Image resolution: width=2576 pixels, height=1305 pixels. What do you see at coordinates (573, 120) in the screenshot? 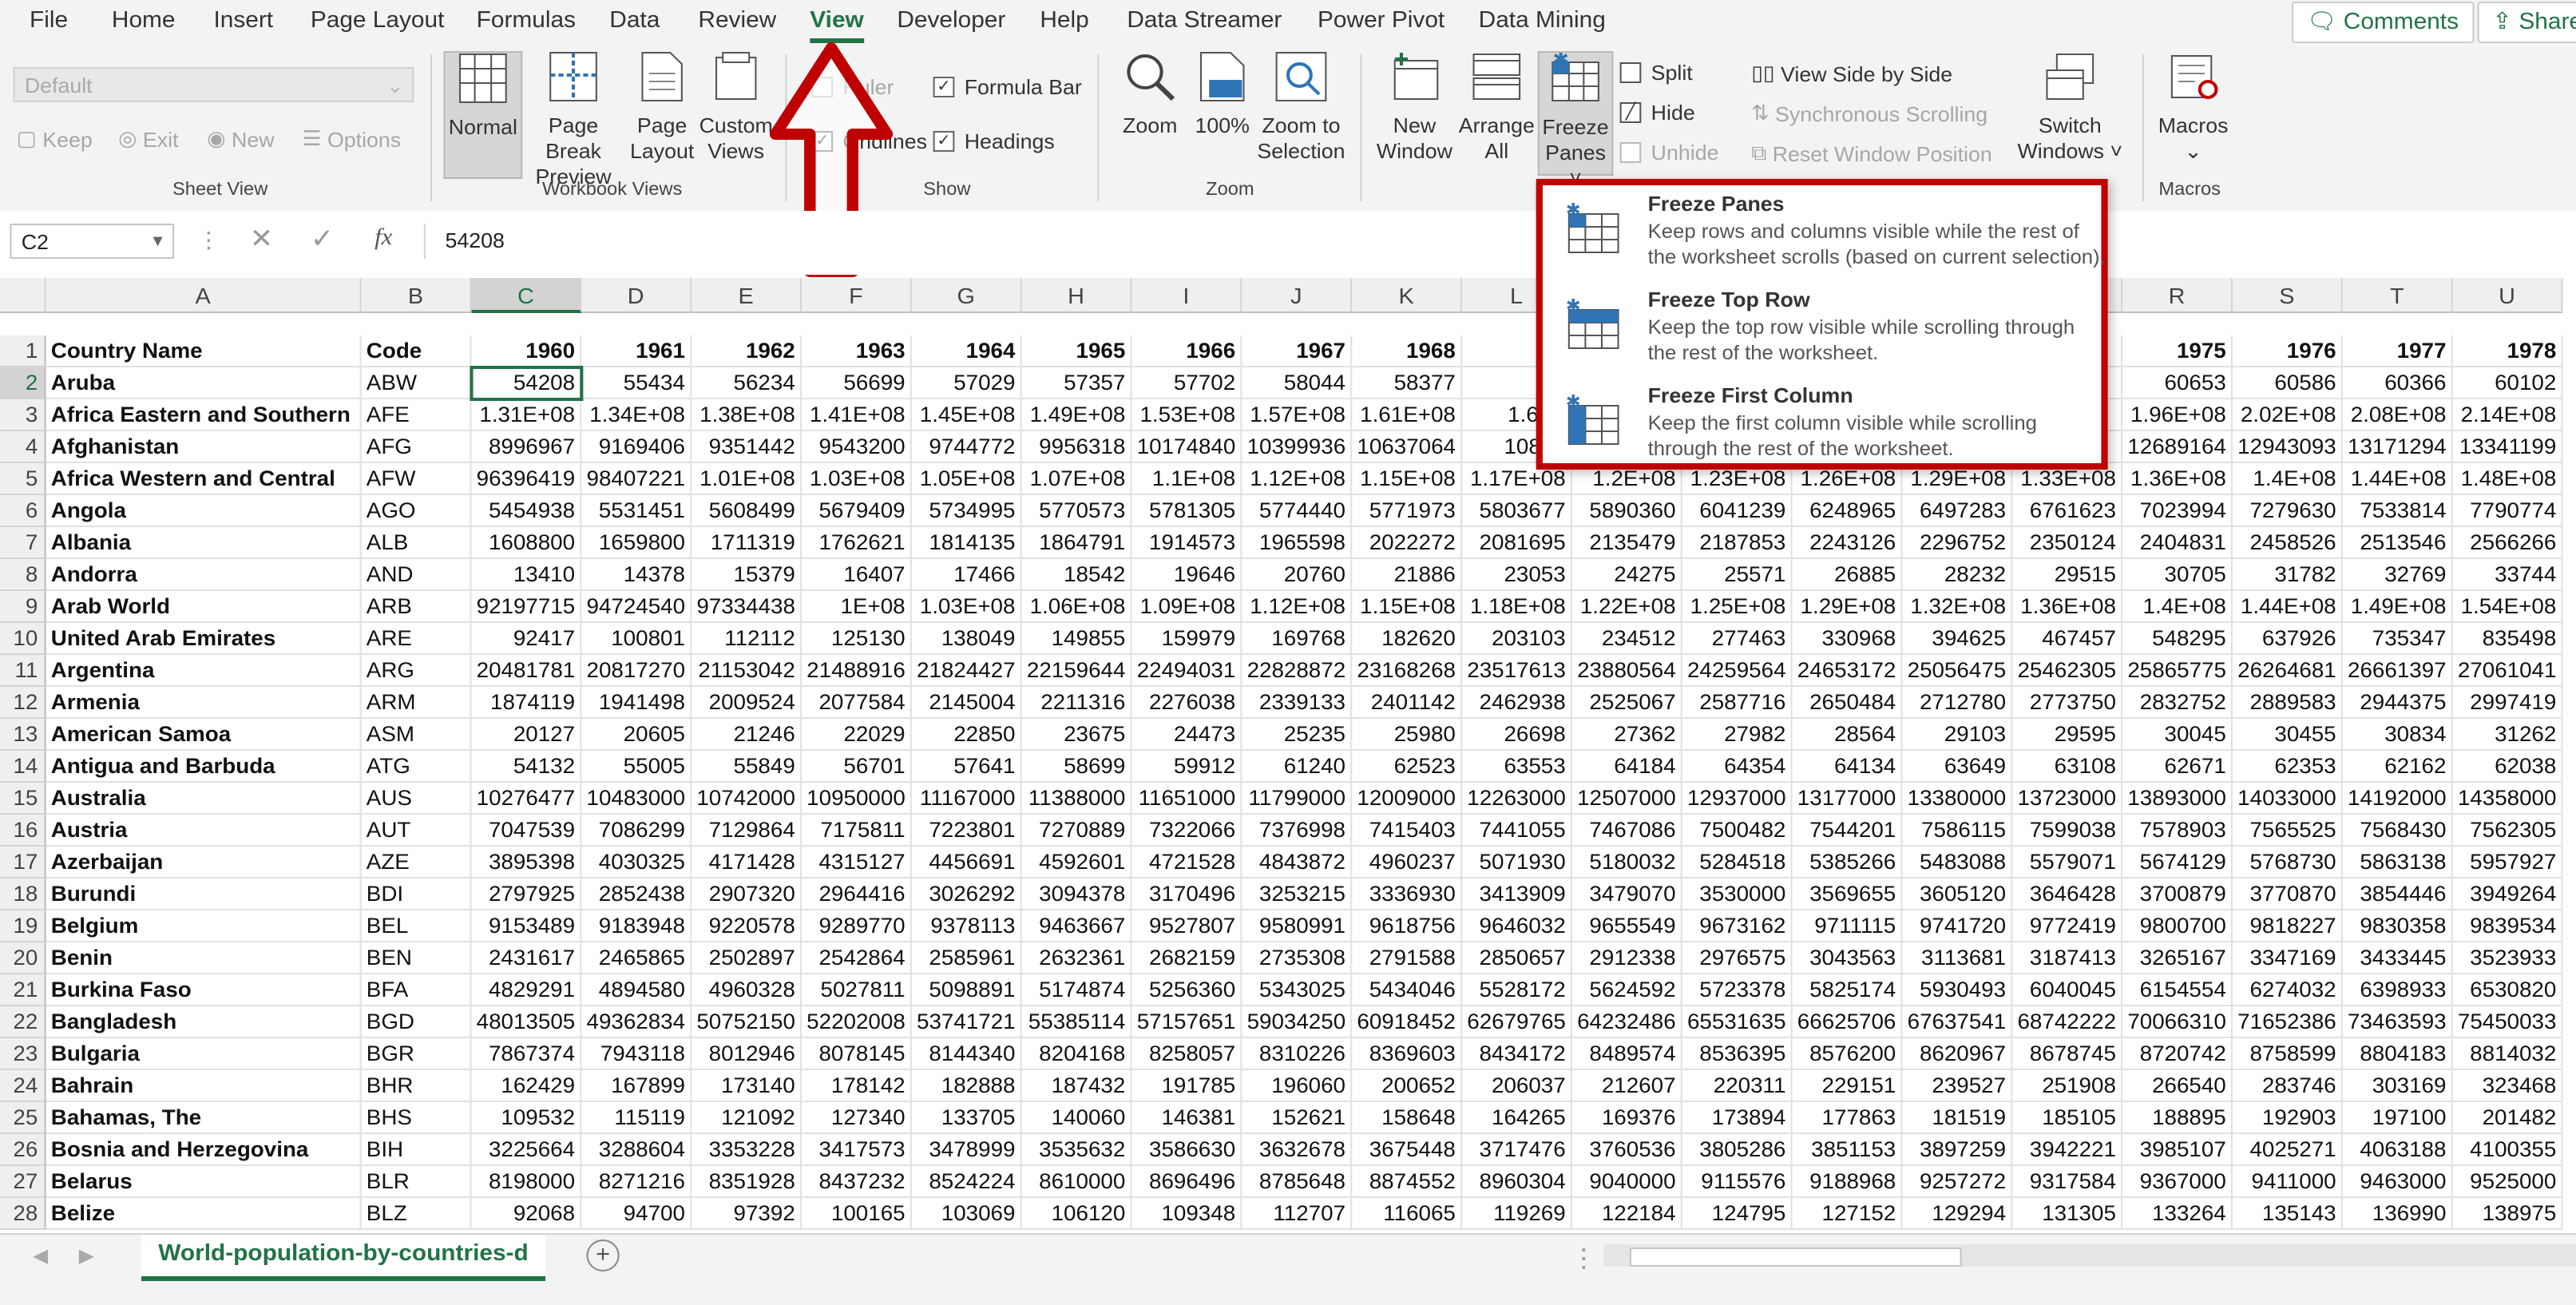
I see `page-break-preview-button: Page Break Preview` at bounding box center [573, 120].